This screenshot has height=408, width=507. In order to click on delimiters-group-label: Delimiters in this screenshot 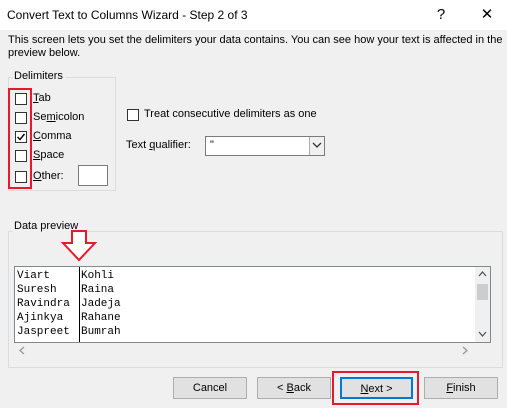, I will do `click(38, 76)`.